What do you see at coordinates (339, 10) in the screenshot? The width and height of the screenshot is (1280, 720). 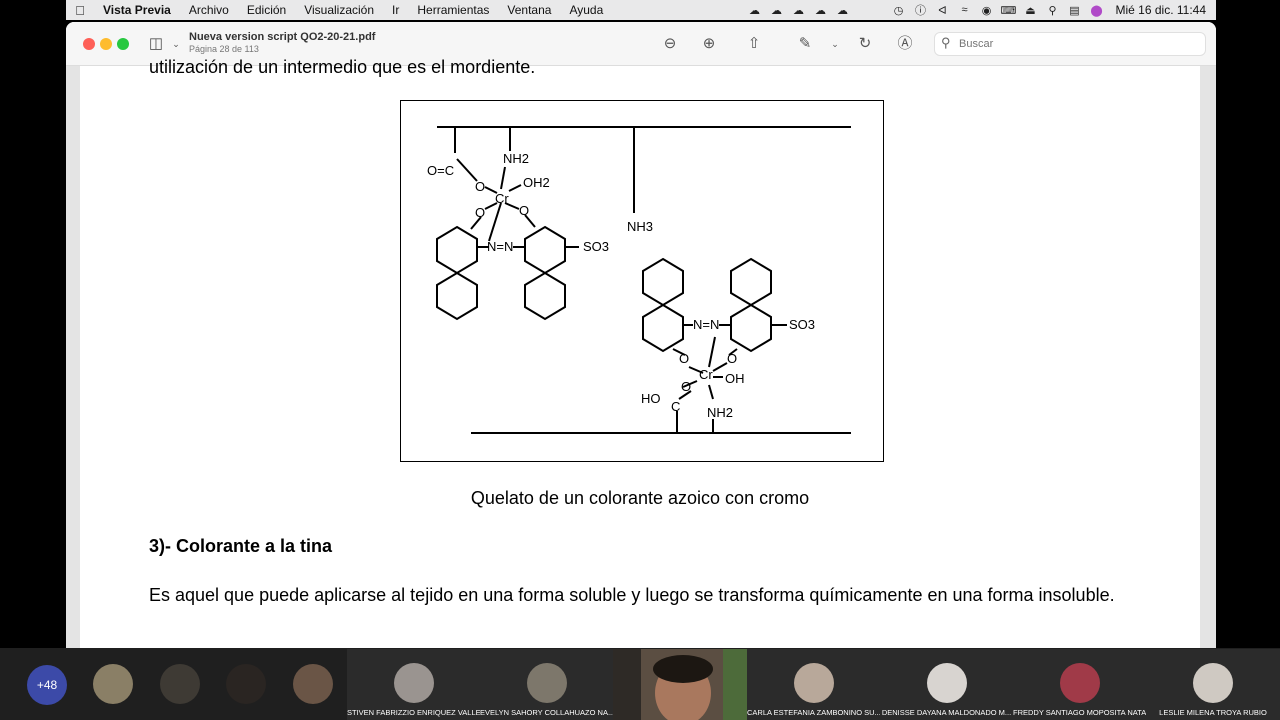 I see `menu-visualizacion: Visualización` at bounding box center [339, 10].